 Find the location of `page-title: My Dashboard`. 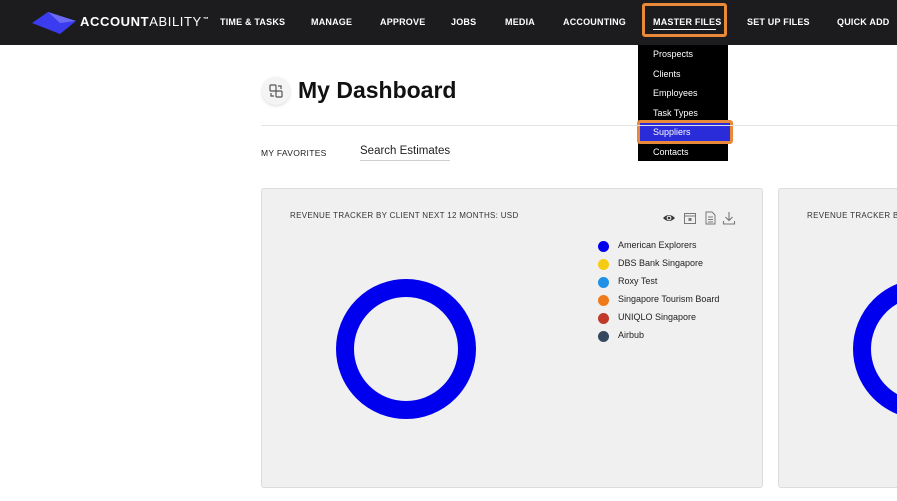

page-title: My Dashboard is located at coordinates (377, 90).